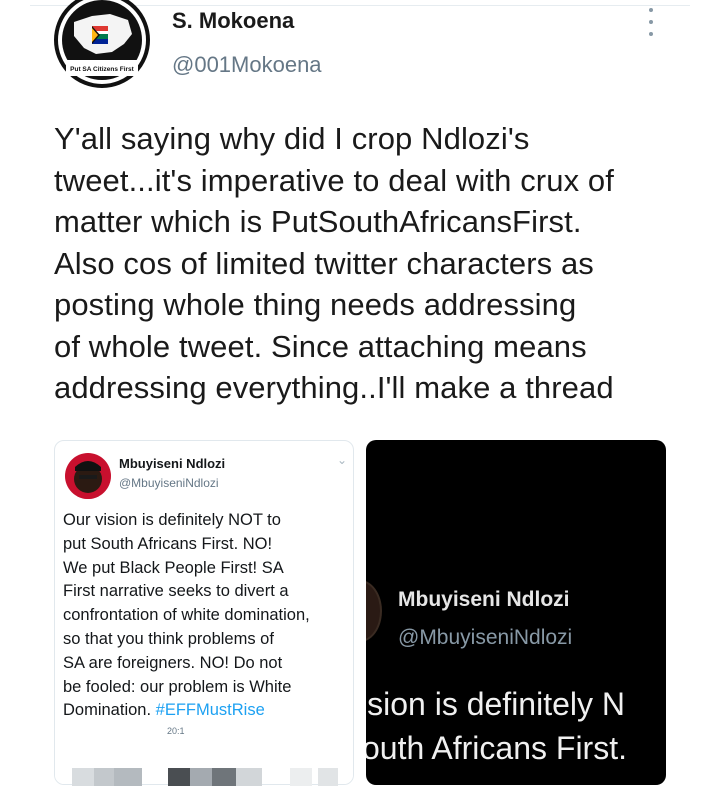 The image size is (720, 803). I want to click on quoted-line: We put Black People First! SA, so click(173, 567).